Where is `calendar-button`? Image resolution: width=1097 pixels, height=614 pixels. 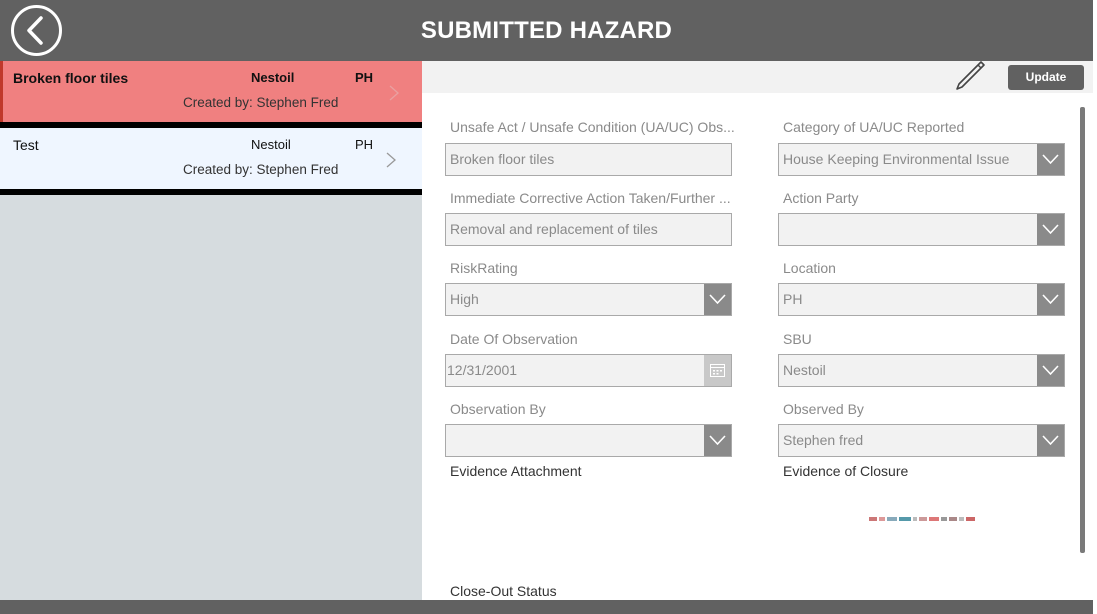
calendar-button is located at coordinates (717, 370).